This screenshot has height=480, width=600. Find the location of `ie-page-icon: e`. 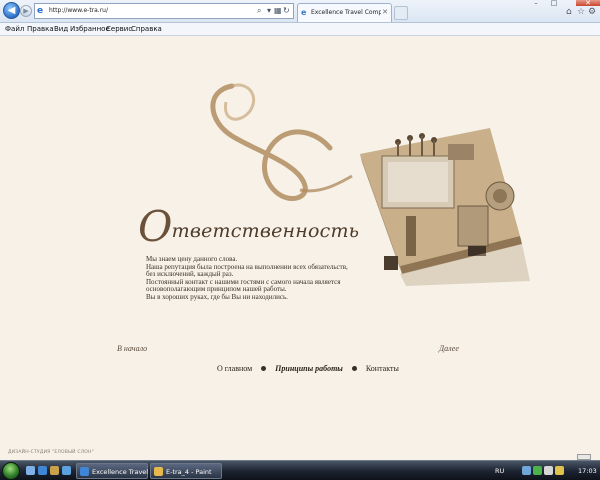

ie-page-icon: e is located at coordinates (40, 11).